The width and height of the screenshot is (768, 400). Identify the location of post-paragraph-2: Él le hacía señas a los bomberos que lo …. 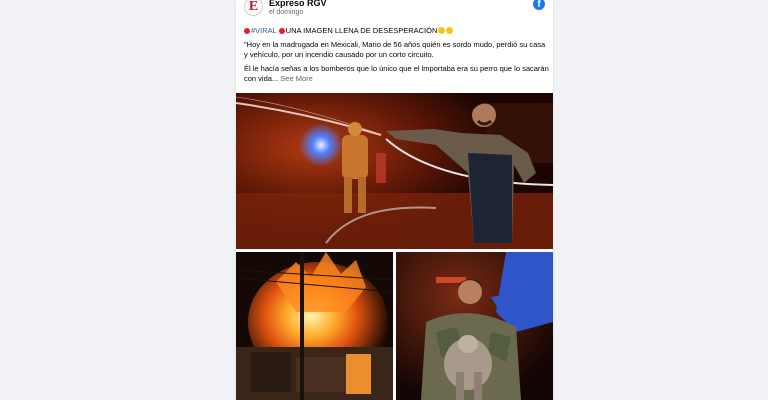
(396, 74).